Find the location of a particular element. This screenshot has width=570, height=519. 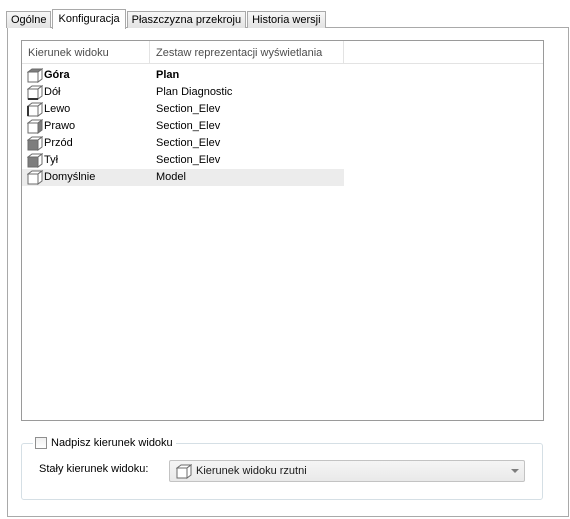

direction-cell: Prawo is located at coordinates (86, 126).